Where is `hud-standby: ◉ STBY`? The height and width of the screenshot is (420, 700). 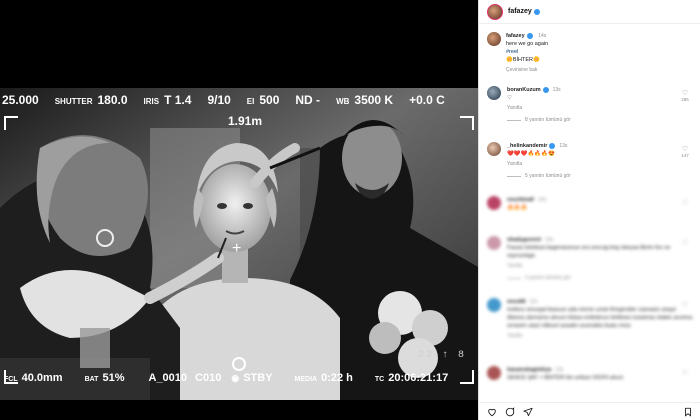
hud-standby: ◉ STBY is located at coordinates (251, 378).